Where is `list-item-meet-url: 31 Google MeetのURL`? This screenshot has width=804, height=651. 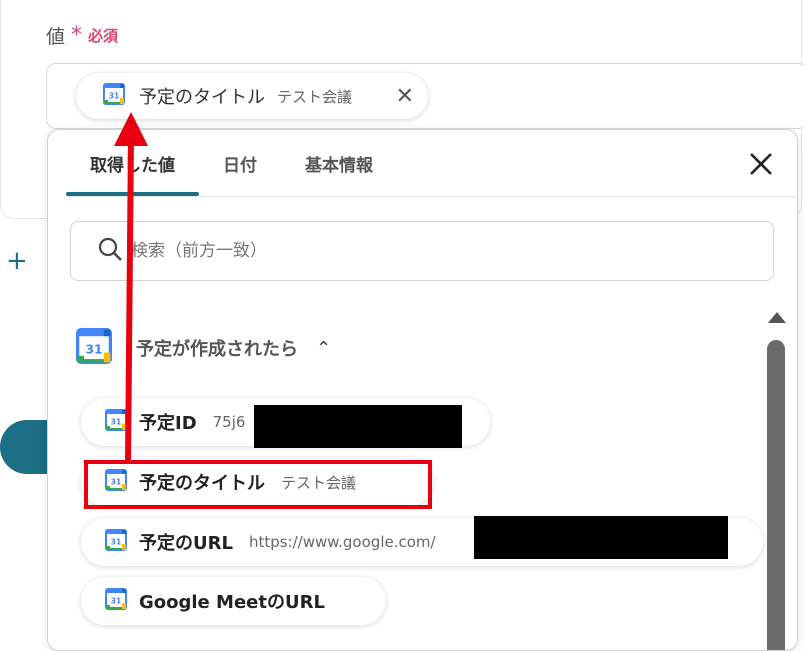 list-item-meet-url: 31 Google MeetのURL is located at coordinates (233, 601).